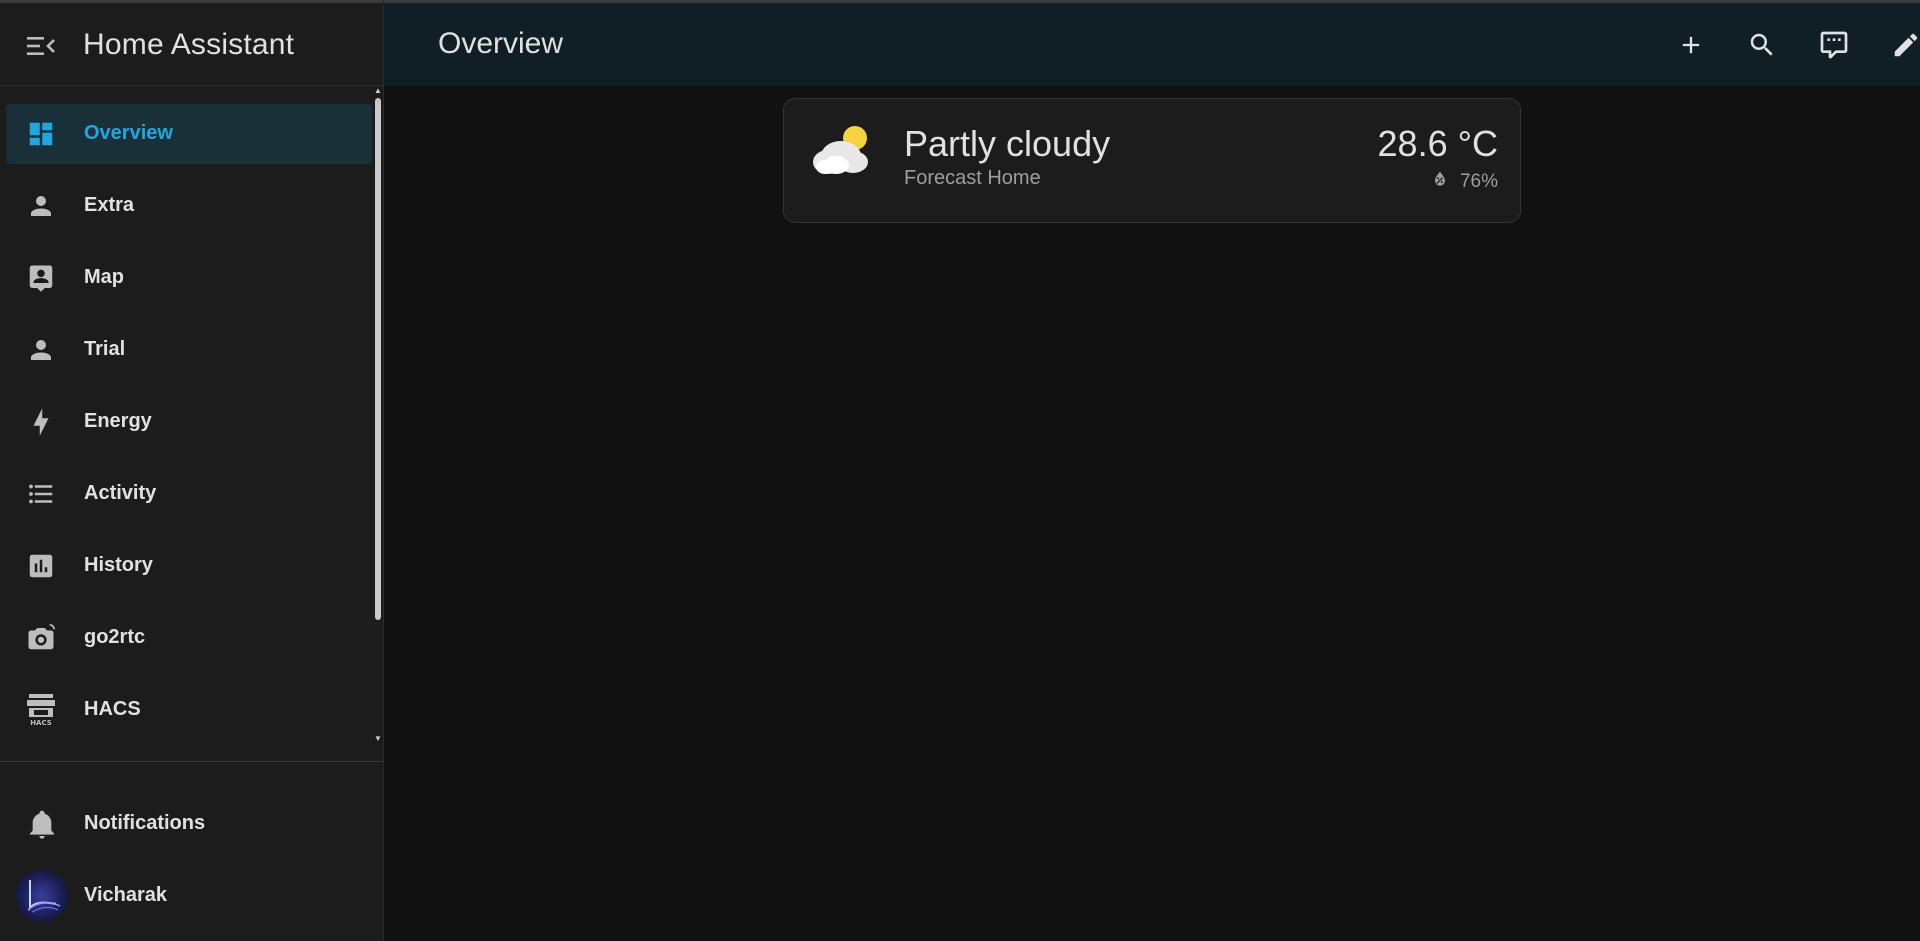 The height and width of the screenshot is (941, 1920). What do you see at coordinates (1152, 43) in the screenshot?
I see `top-app-bar: Overview` at bounding box center [1152, 43].